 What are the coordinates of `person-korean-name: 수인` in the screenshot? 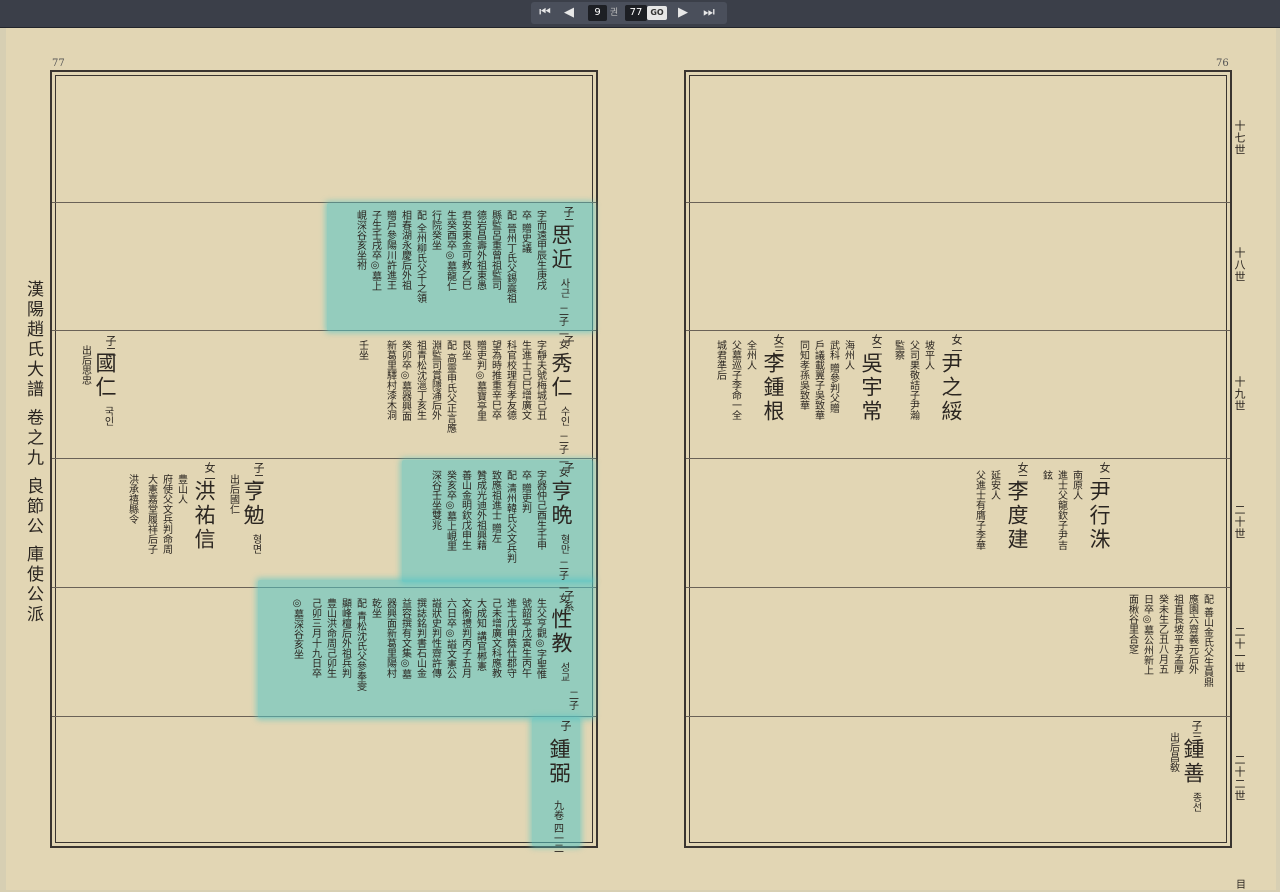 It's located at (563, 416).